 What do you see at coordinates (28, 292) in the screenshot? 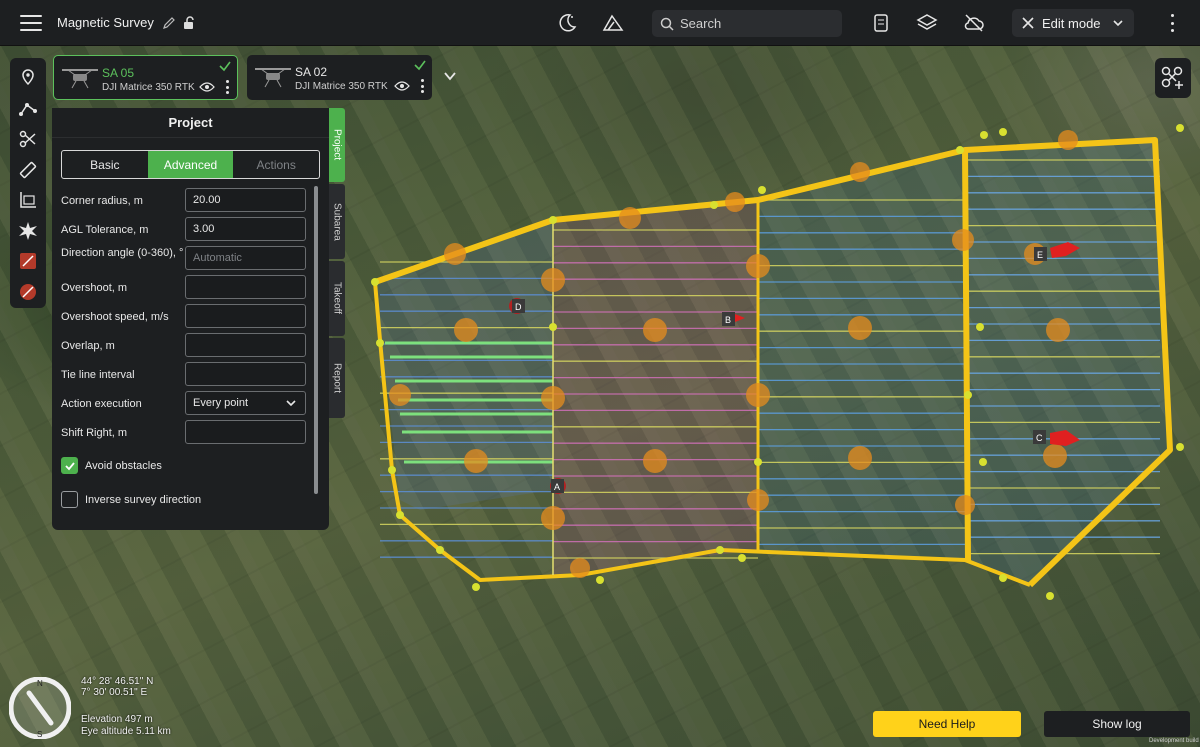
I see `restricted-area-icon` at bounding box center [28, 292].